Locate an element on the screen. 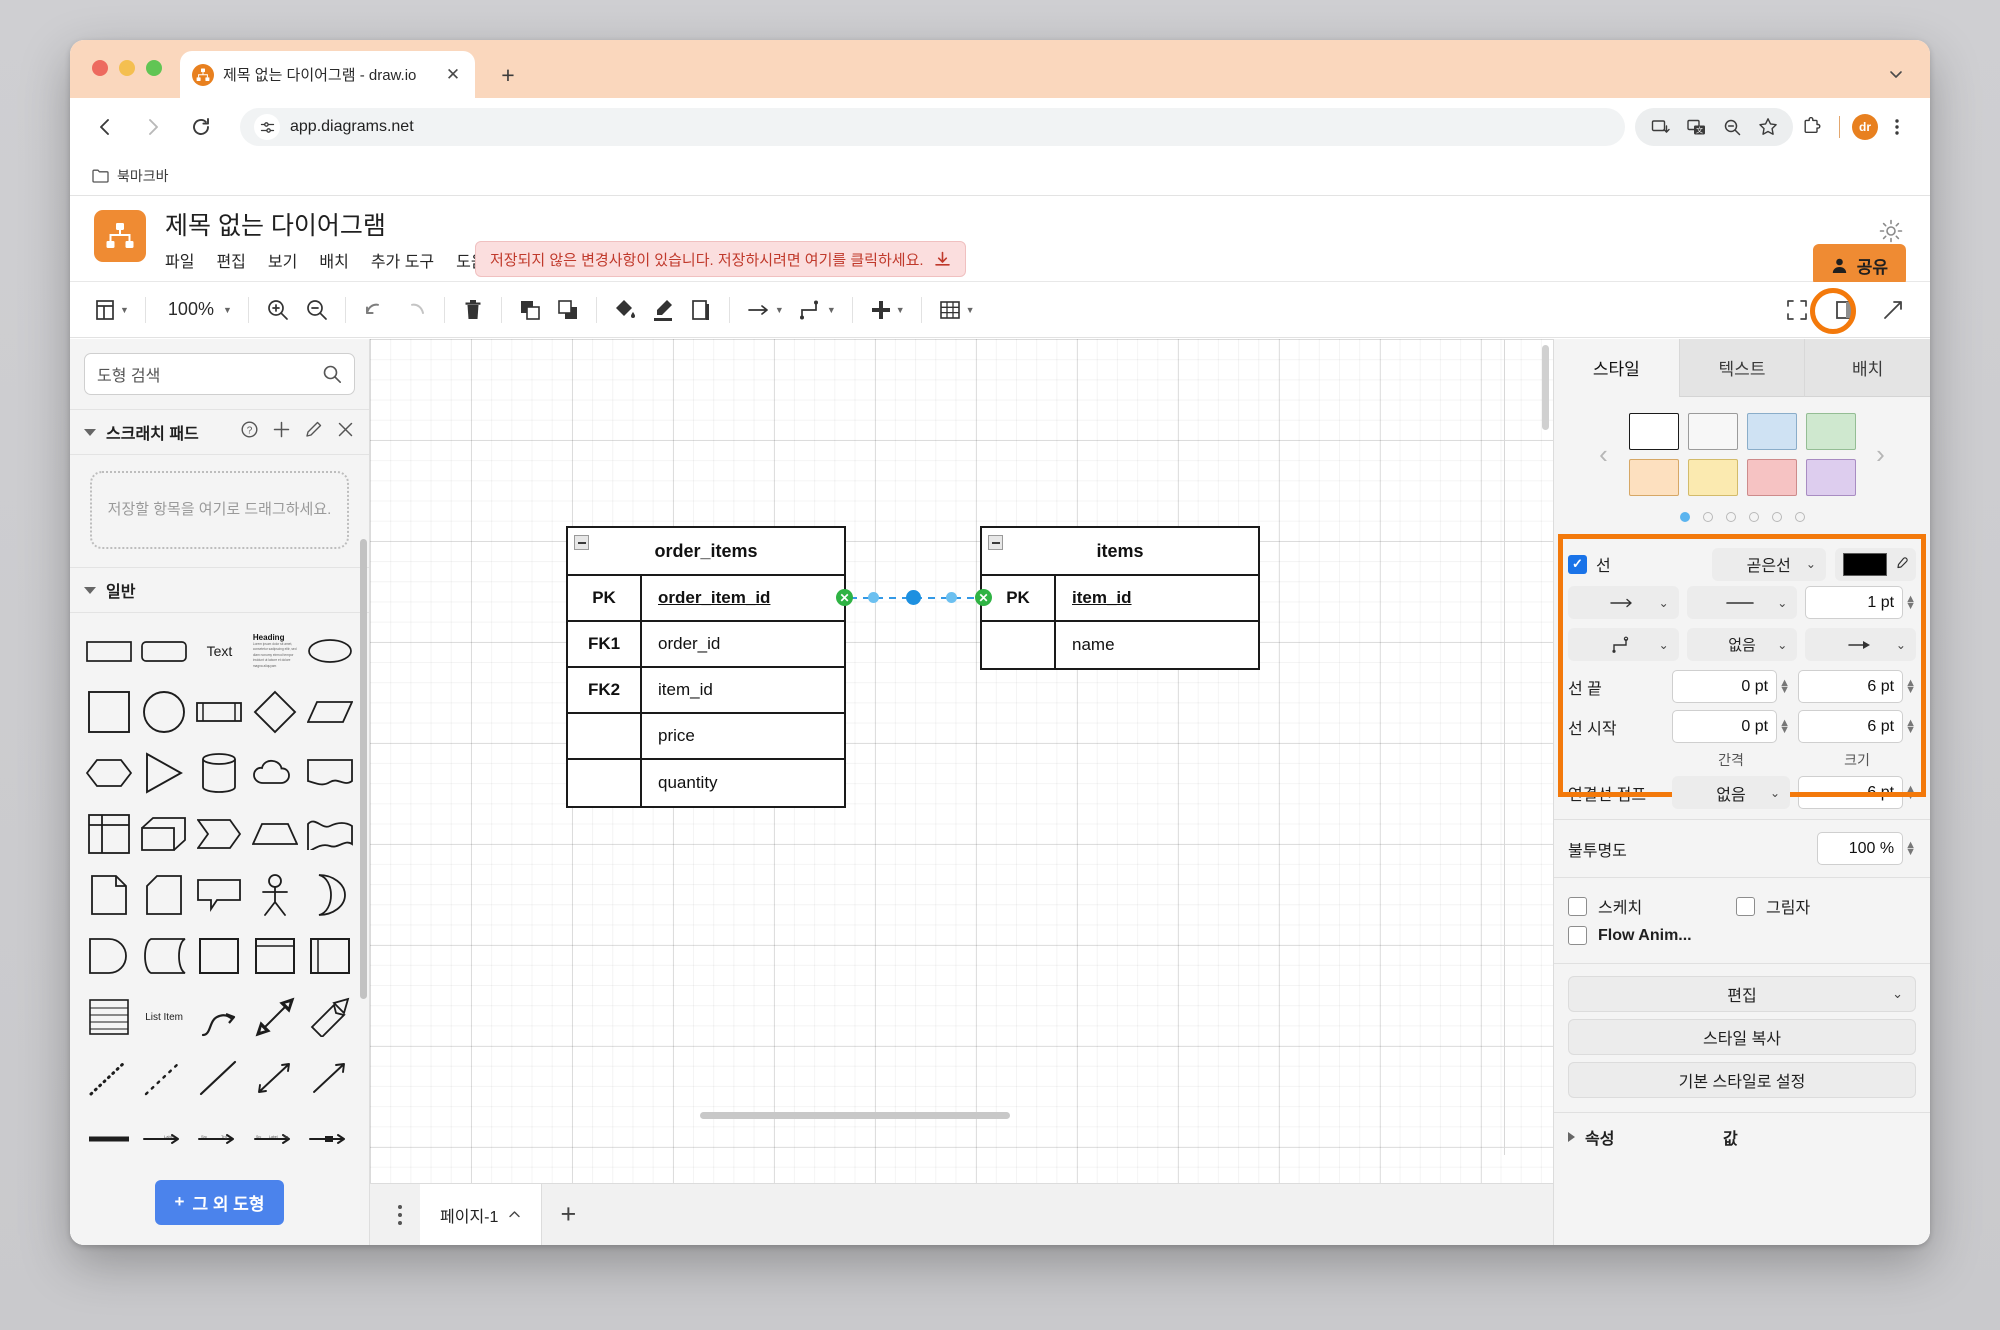 This screenshot has width=2000, height=1330. shape-text: Text is located at coordinates (219, 651).